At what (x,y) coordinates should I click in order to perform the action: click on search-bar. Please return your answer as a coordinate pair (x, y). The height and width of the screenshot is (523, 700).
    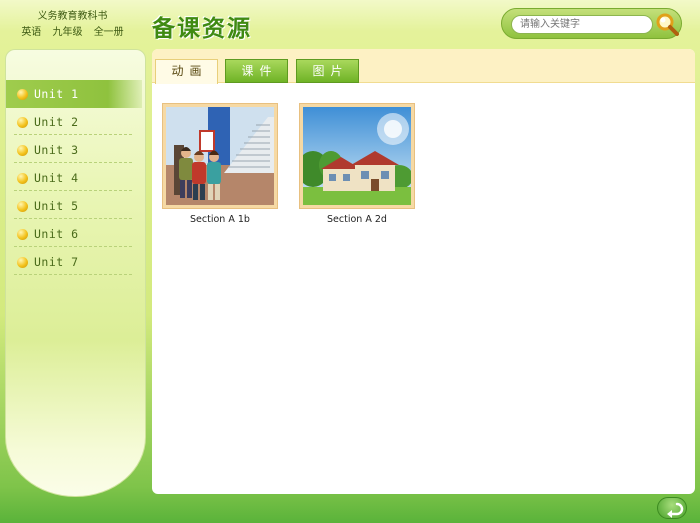
    Looking at the image, I should click on (591, 23).